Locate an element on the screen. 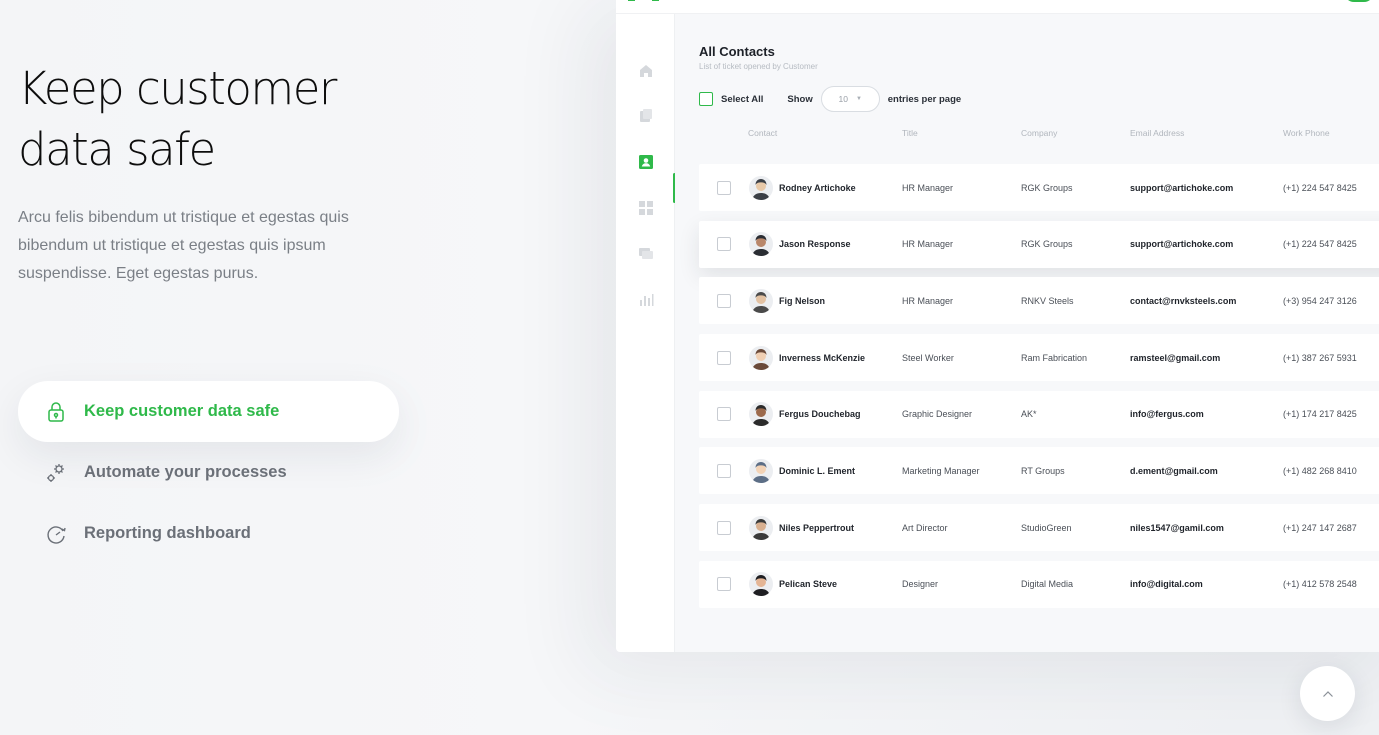 This screenshot has height=735, width=1379. lock-icon is located at coordinates (56, 412).